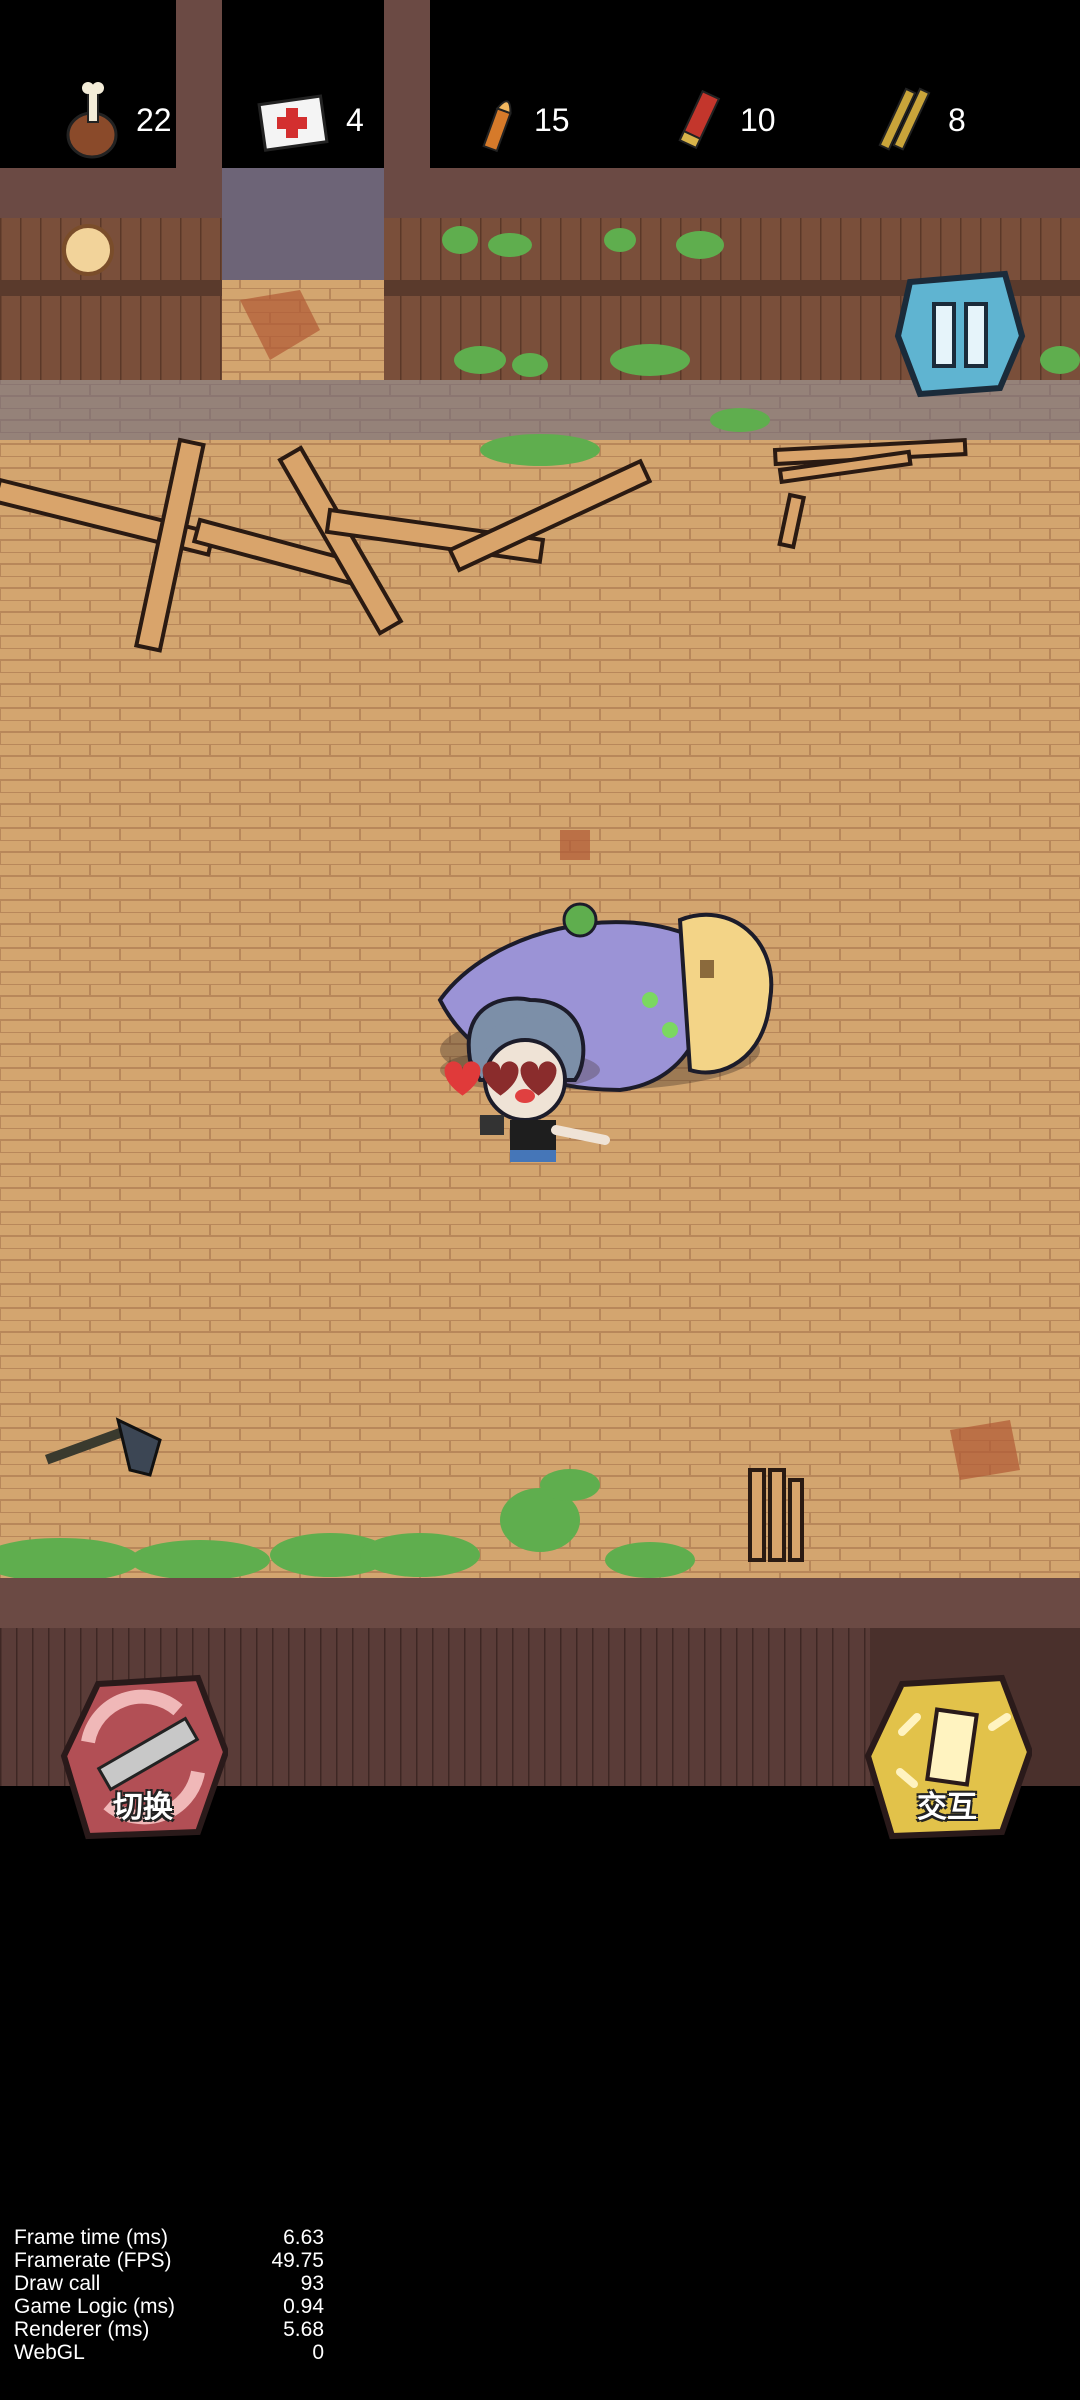 The height and width of the screenshot is (2400, 1080). I want to click on pistol-bullet-icon, so click(497, 126).